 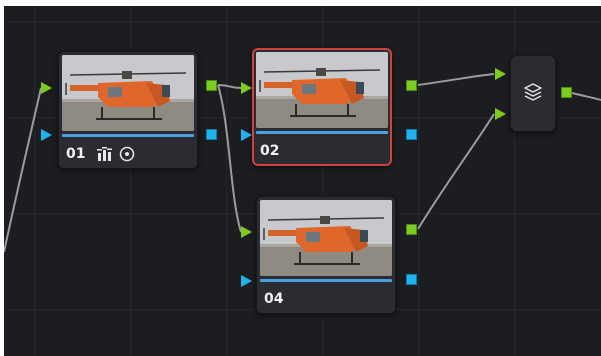 I want to click on layers-icon, so click(x=533, y=92).